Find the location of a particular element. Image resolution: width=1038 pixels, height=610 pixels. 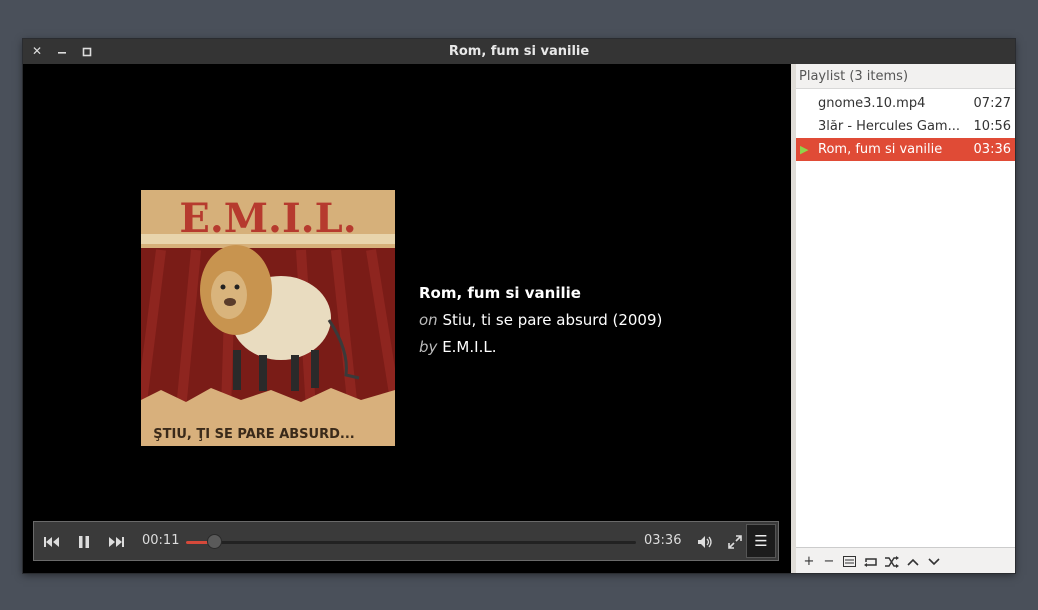

previous-icon is located at coordinates (52, 541).